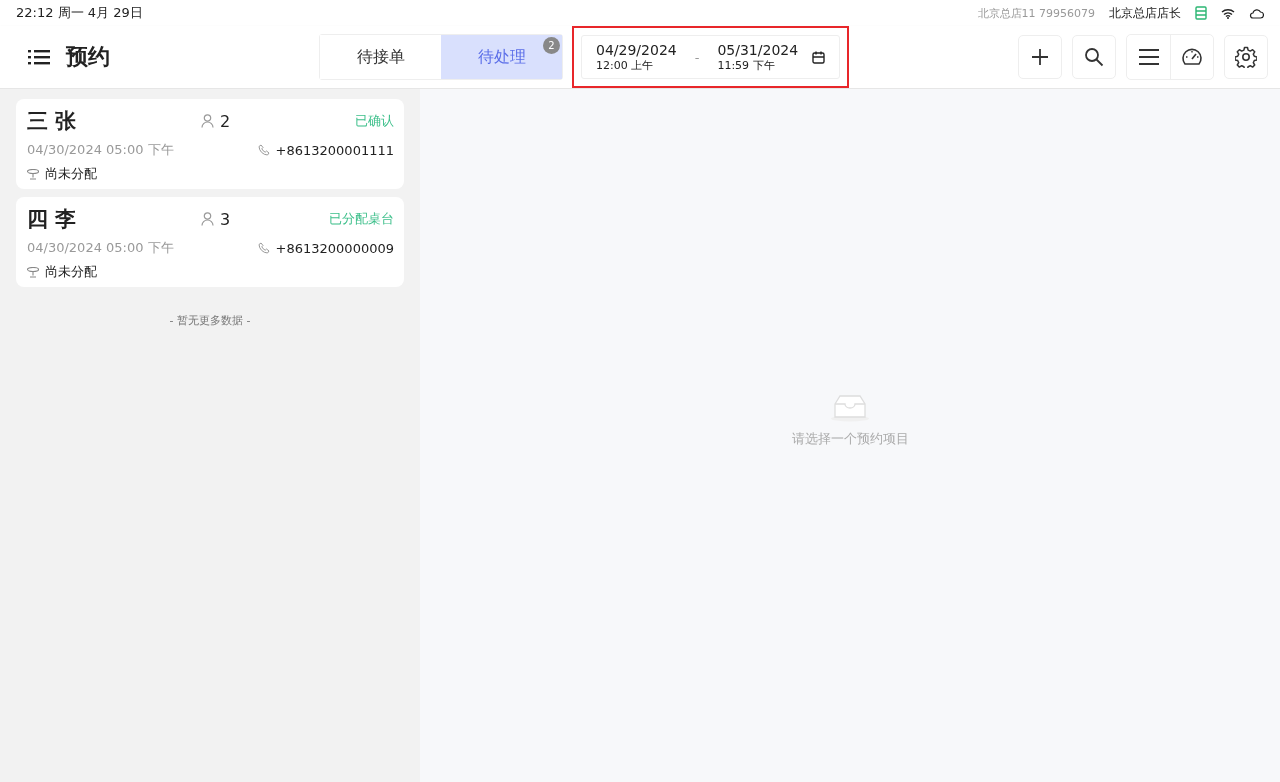  I want to click on start-date: 04/29/2024, so click(636, 49).